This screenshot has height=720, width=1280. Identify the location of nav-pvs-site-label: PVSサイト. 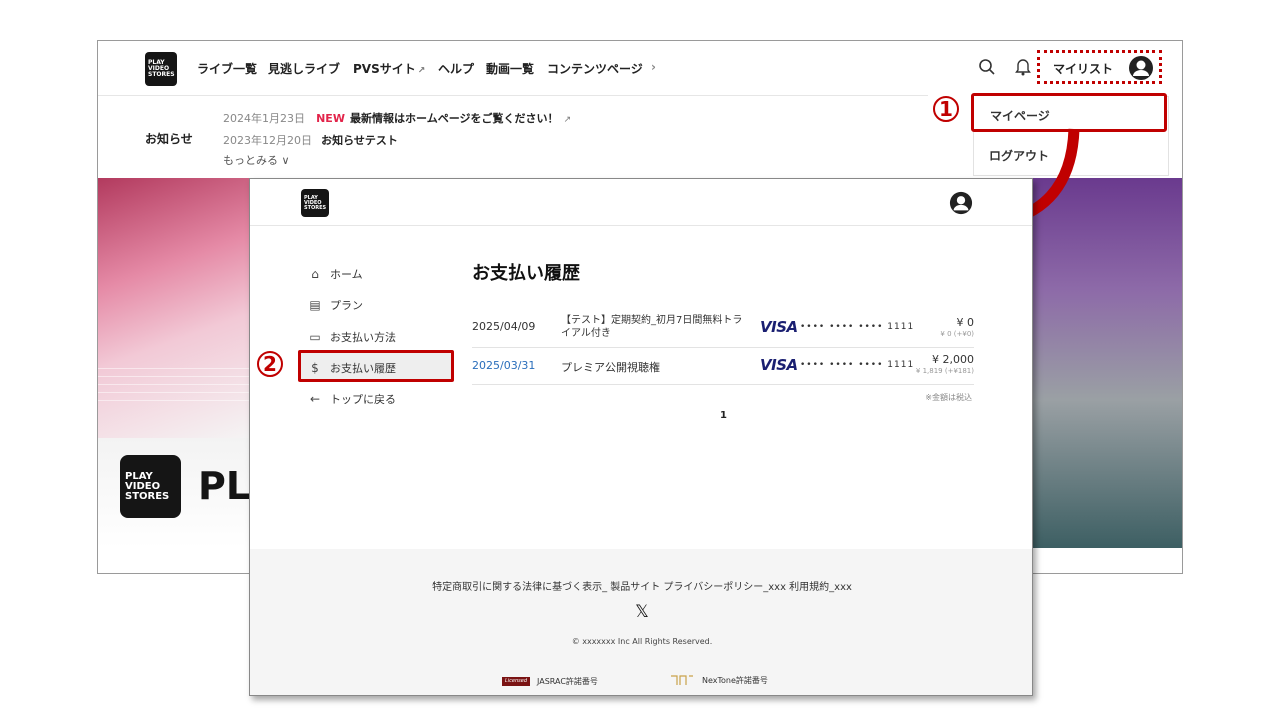
(384, 69).